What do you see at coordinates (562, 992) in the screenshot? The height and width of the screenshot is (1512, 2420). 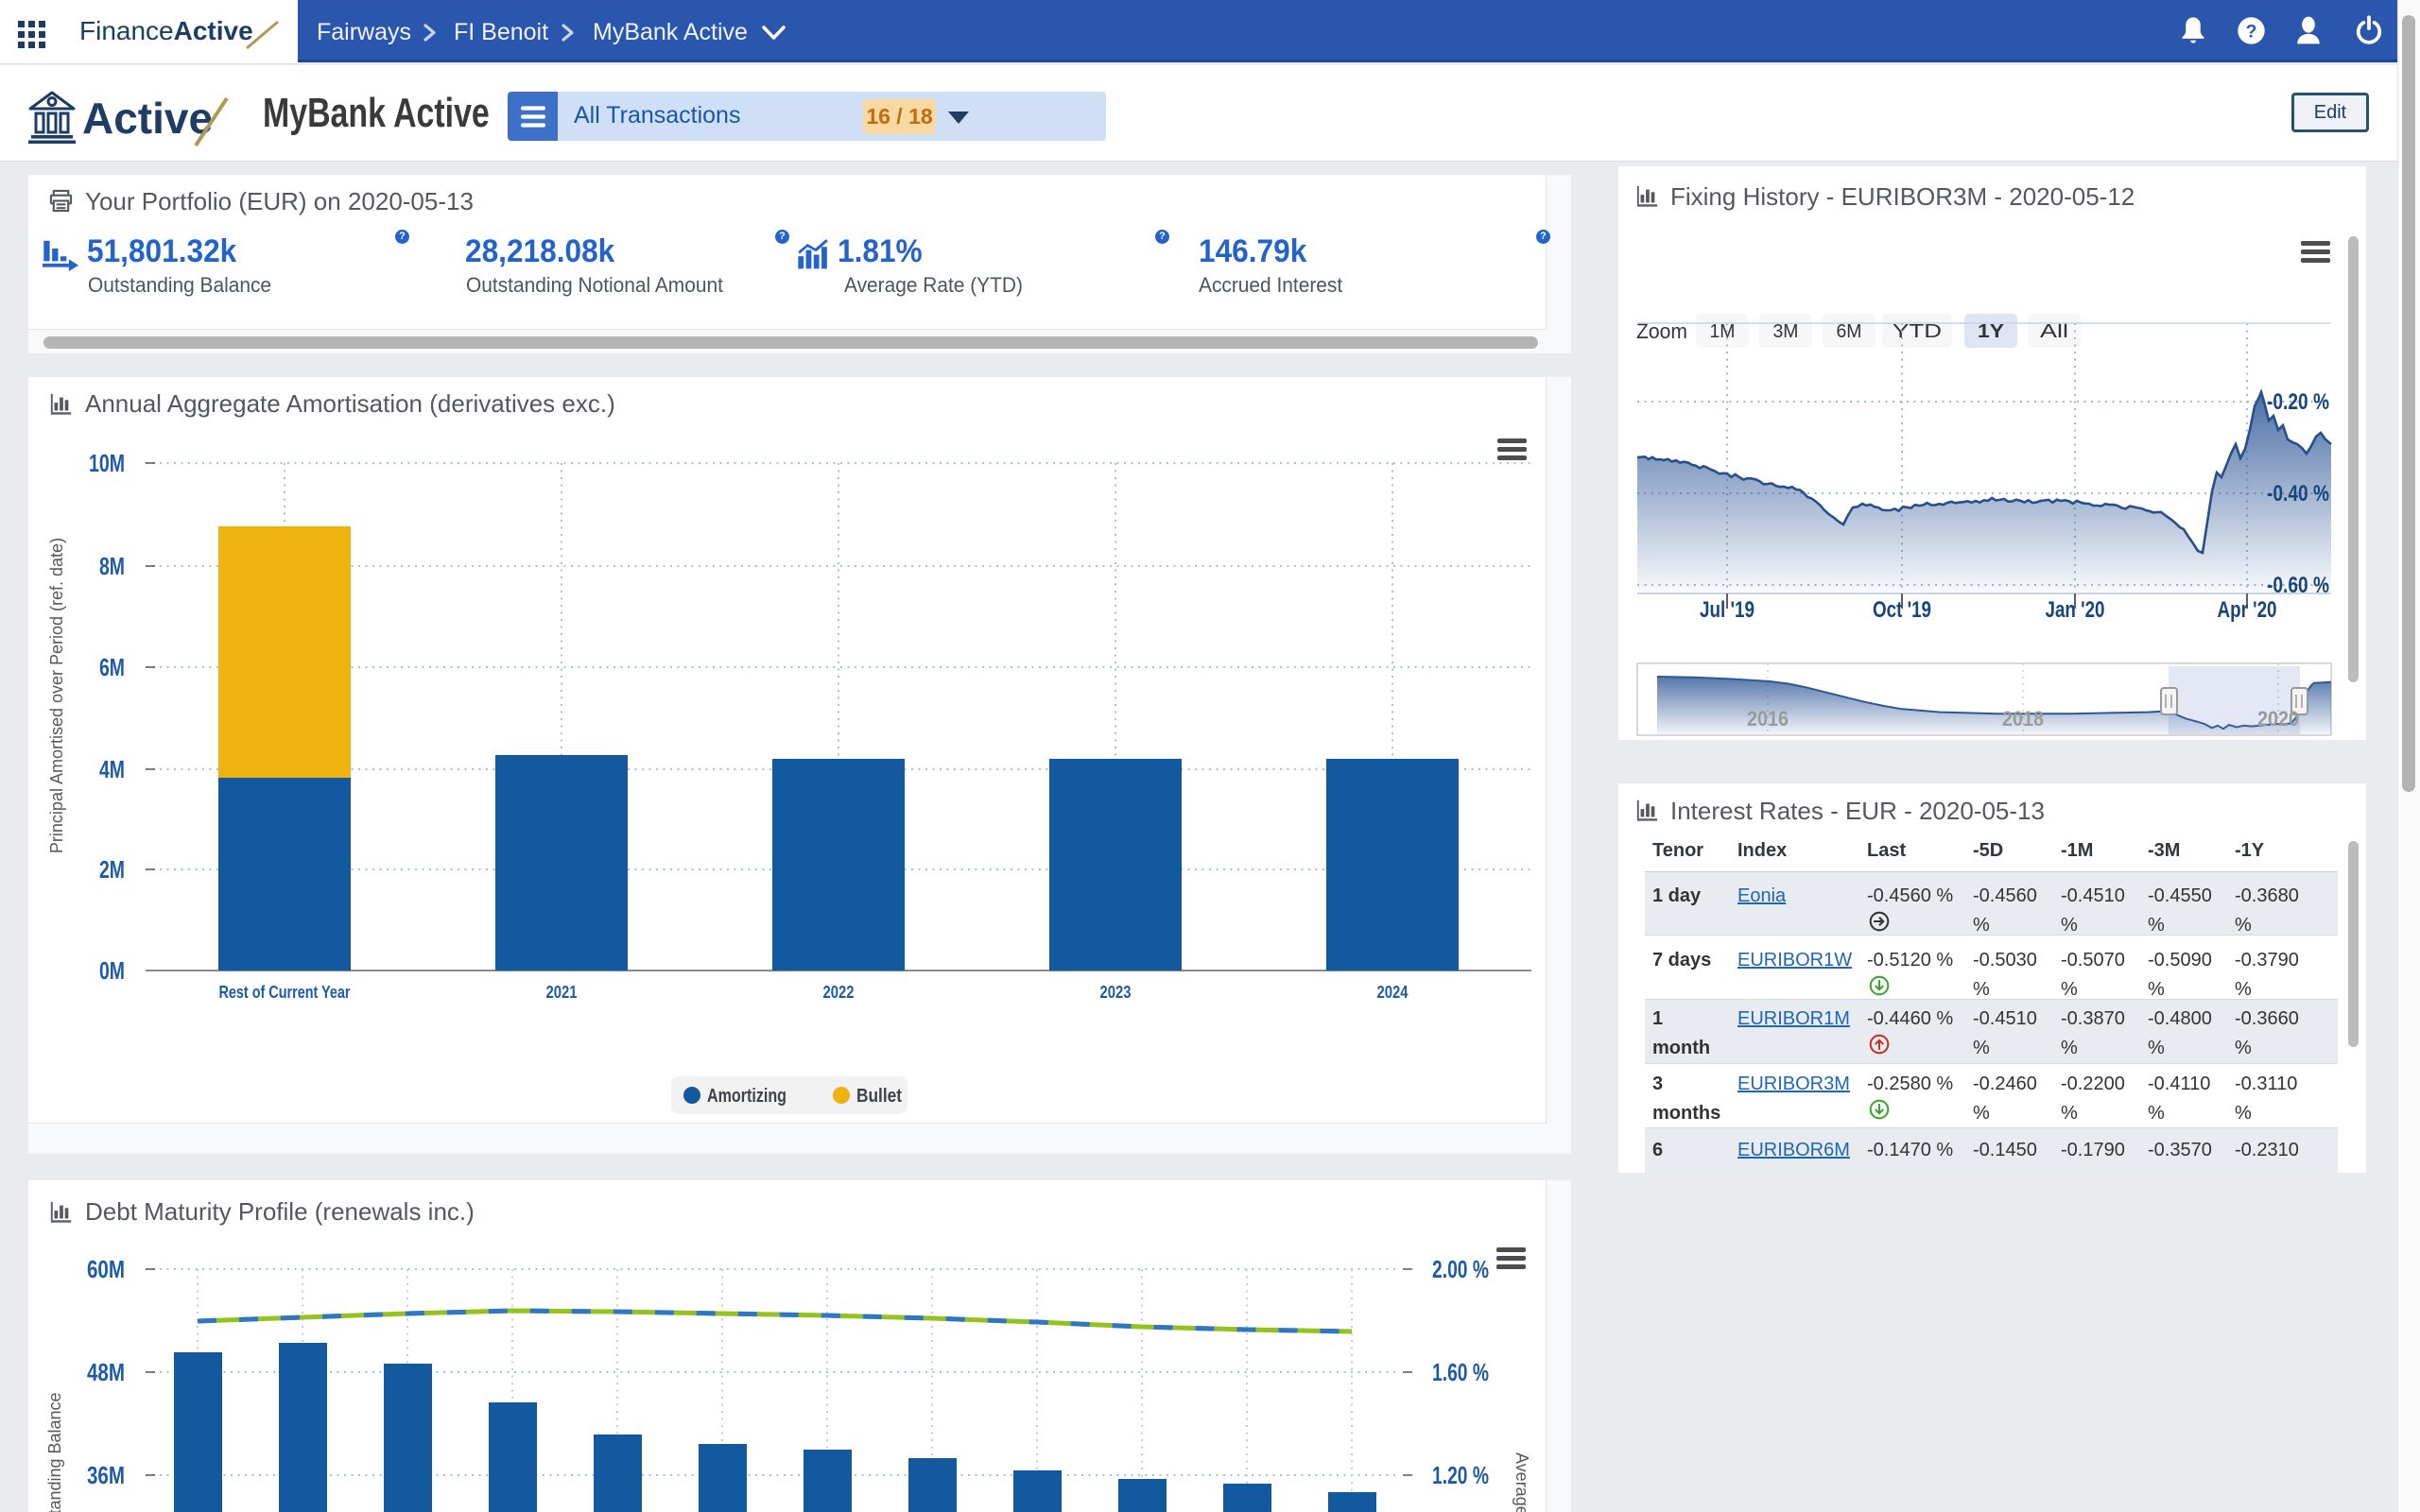 I see `svg-text: 2021` at bounding box center [562, 992].